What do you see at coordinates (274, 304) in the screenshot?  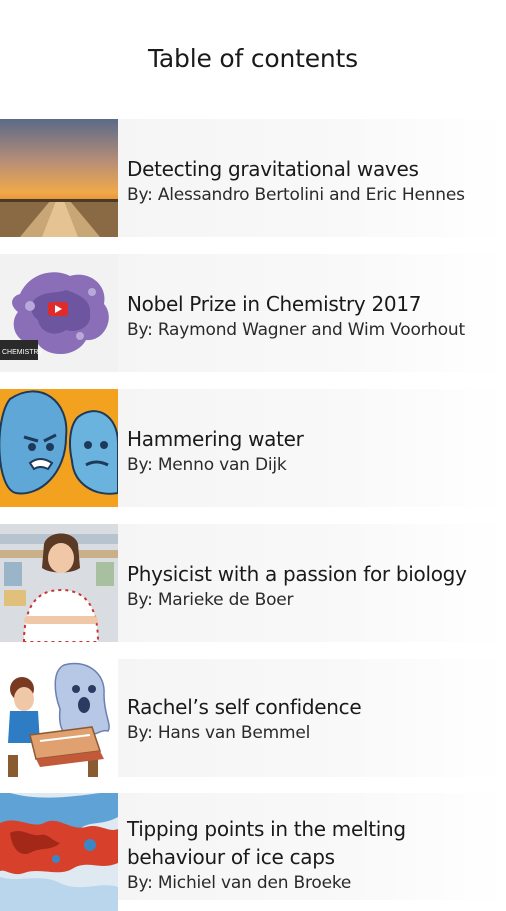 I see `article-title: Nobel Prize in Chemistry 2017` at bounding box center [274, 304].